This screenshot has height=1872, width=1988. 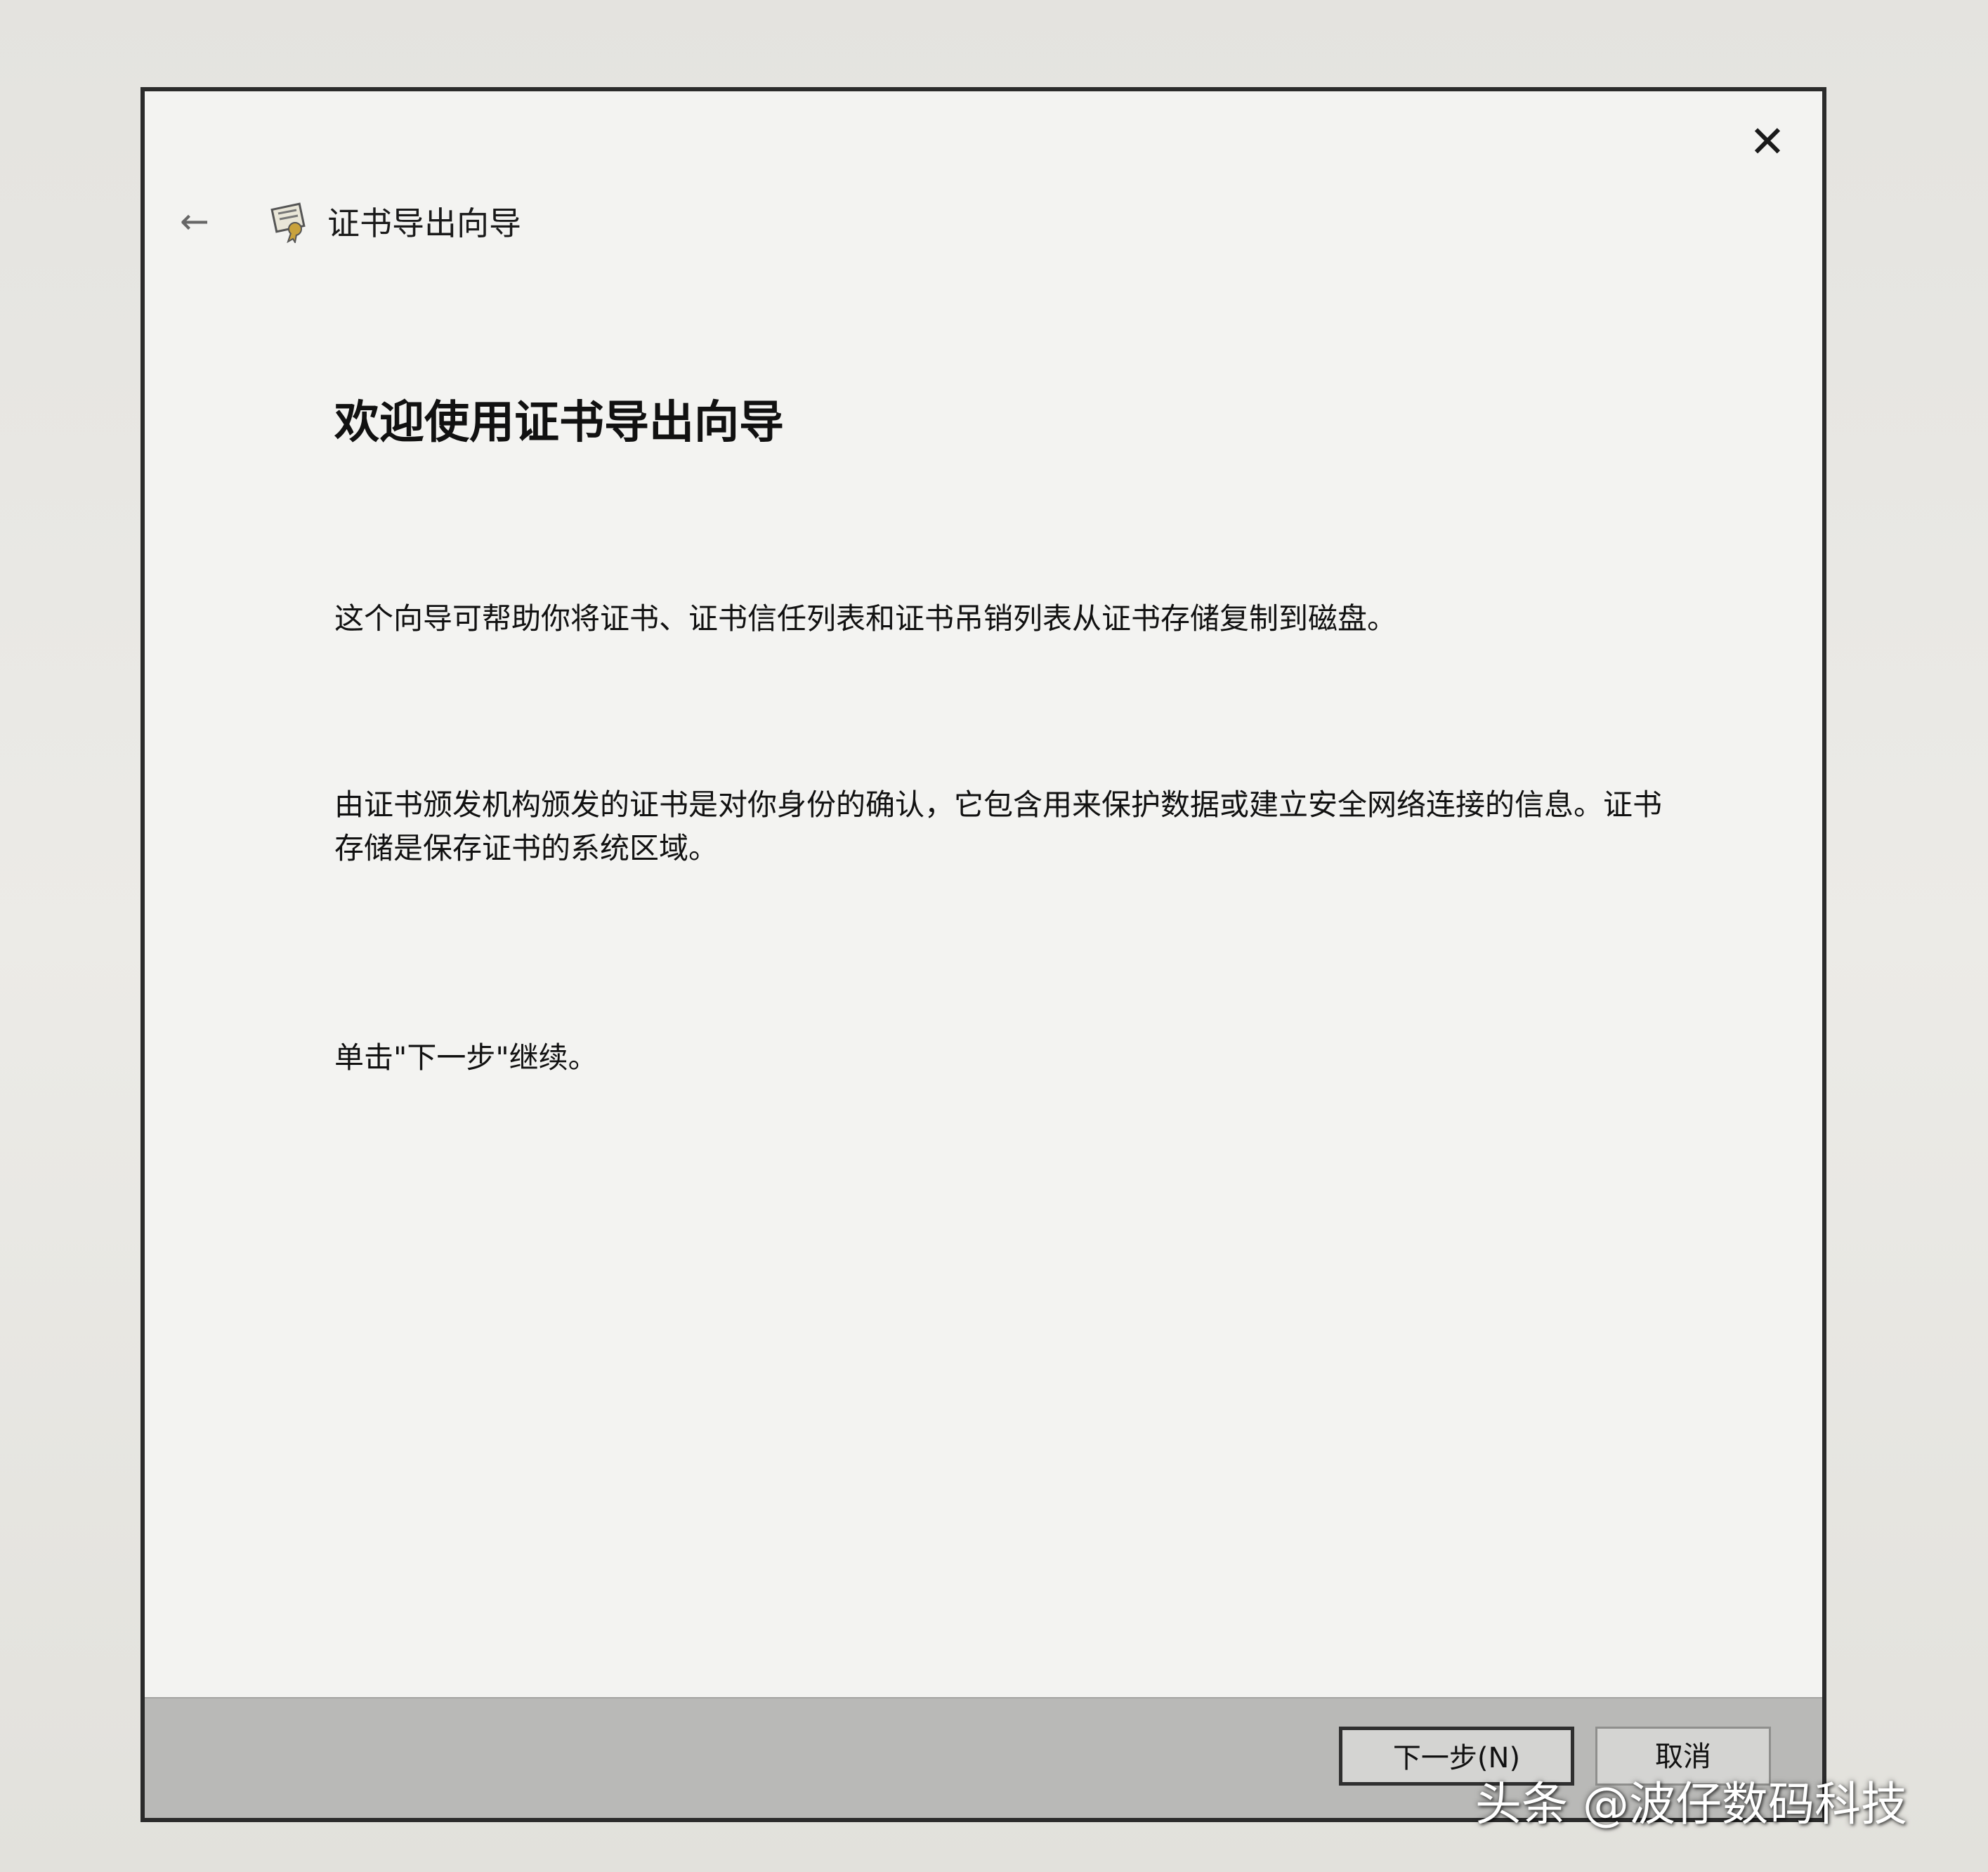 What do you see at coordinates (1691, 1804) in the screenshot?
I see `watermark-text: 头条 @波仔数码科技` at bounding box center [1691, 1804].